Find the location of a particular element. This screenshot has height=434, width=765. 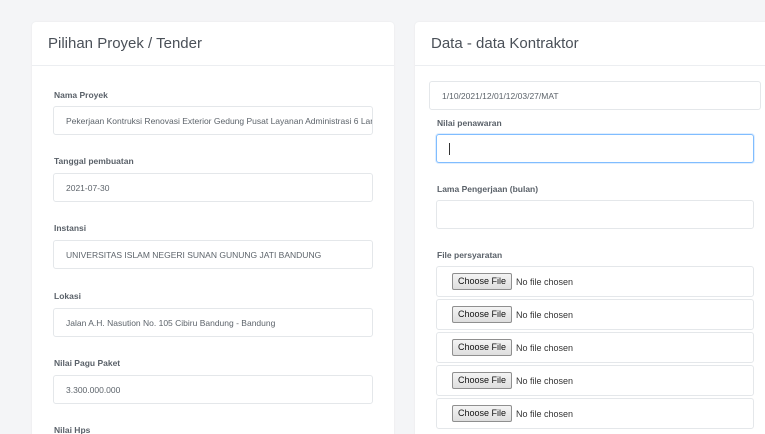

choose-file-button-4: Choose File is located at coordinates (482, 380).